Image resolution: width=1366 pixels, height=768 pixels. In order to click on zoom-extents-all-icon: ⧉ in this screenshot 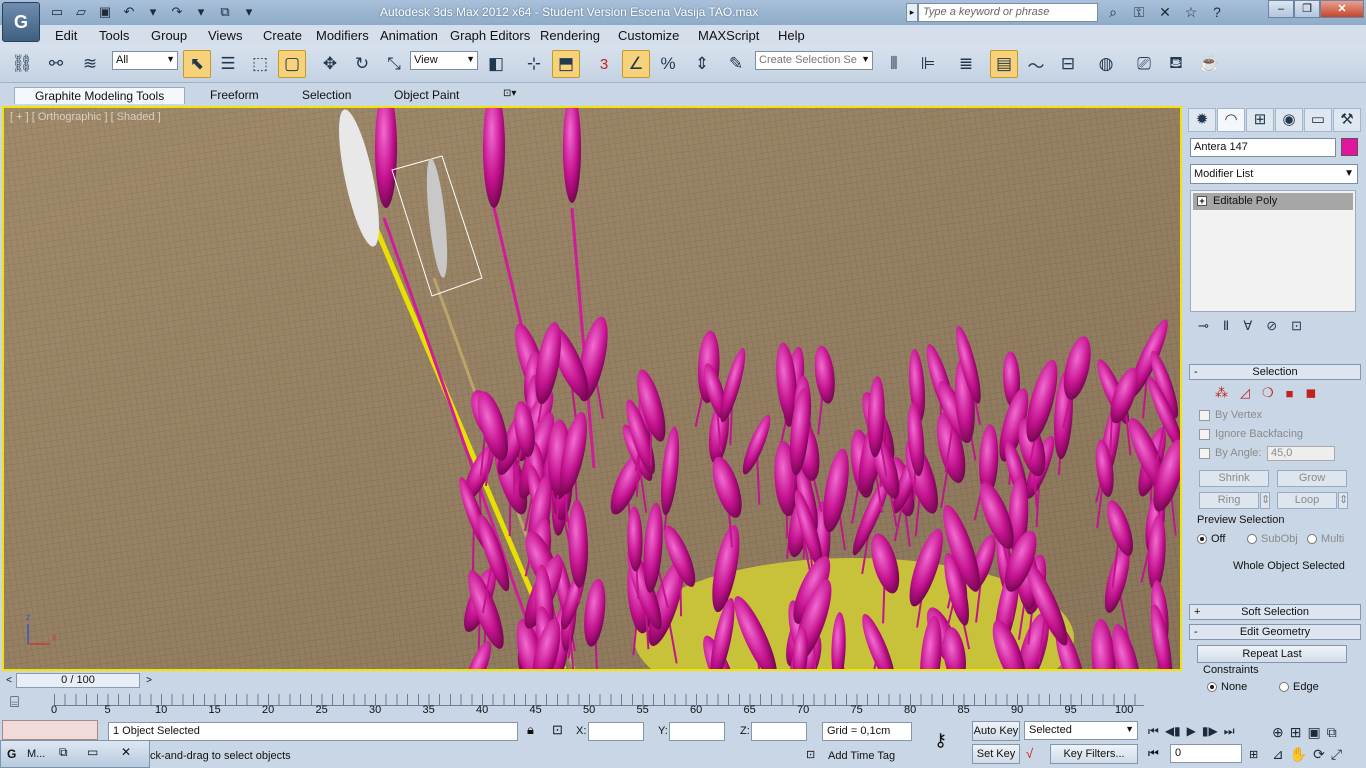, I will do `click(1332, 732)`.